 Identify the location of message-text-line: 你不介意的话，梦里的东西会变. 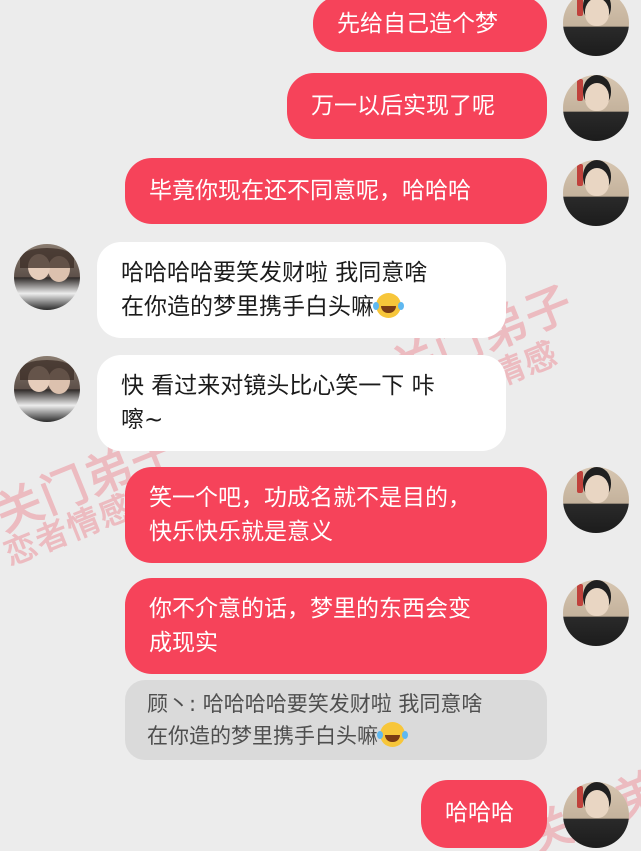
(310, 609).